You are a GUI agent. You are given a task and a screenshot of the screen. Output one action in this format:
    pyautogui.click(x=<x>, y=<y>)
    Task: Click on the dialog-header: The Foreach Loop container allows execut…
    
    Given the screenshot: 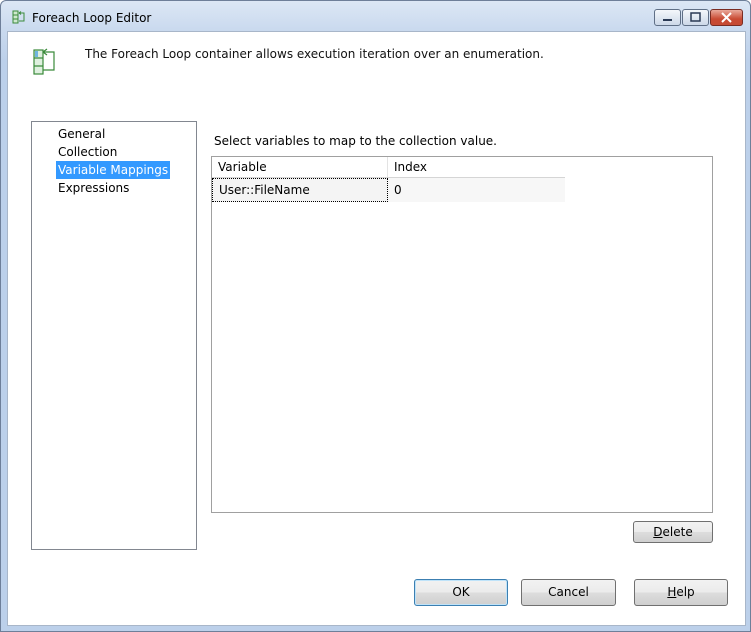 What is the action you would take?
    pyautogui.click(x=376, y=72)
    